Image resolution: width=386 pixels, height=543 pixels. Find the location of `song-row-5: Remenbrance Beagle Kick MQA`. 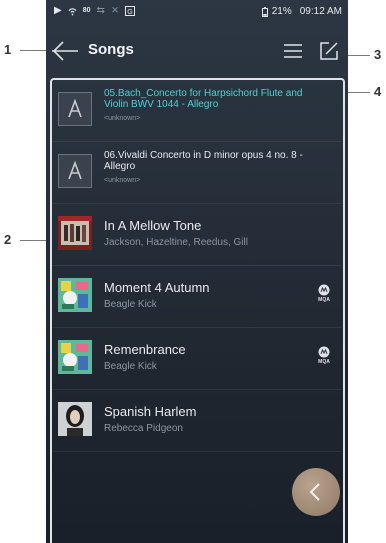

song-row-5: Remenbrance Beagle Kick MQA is located at coordinates (197, 359).